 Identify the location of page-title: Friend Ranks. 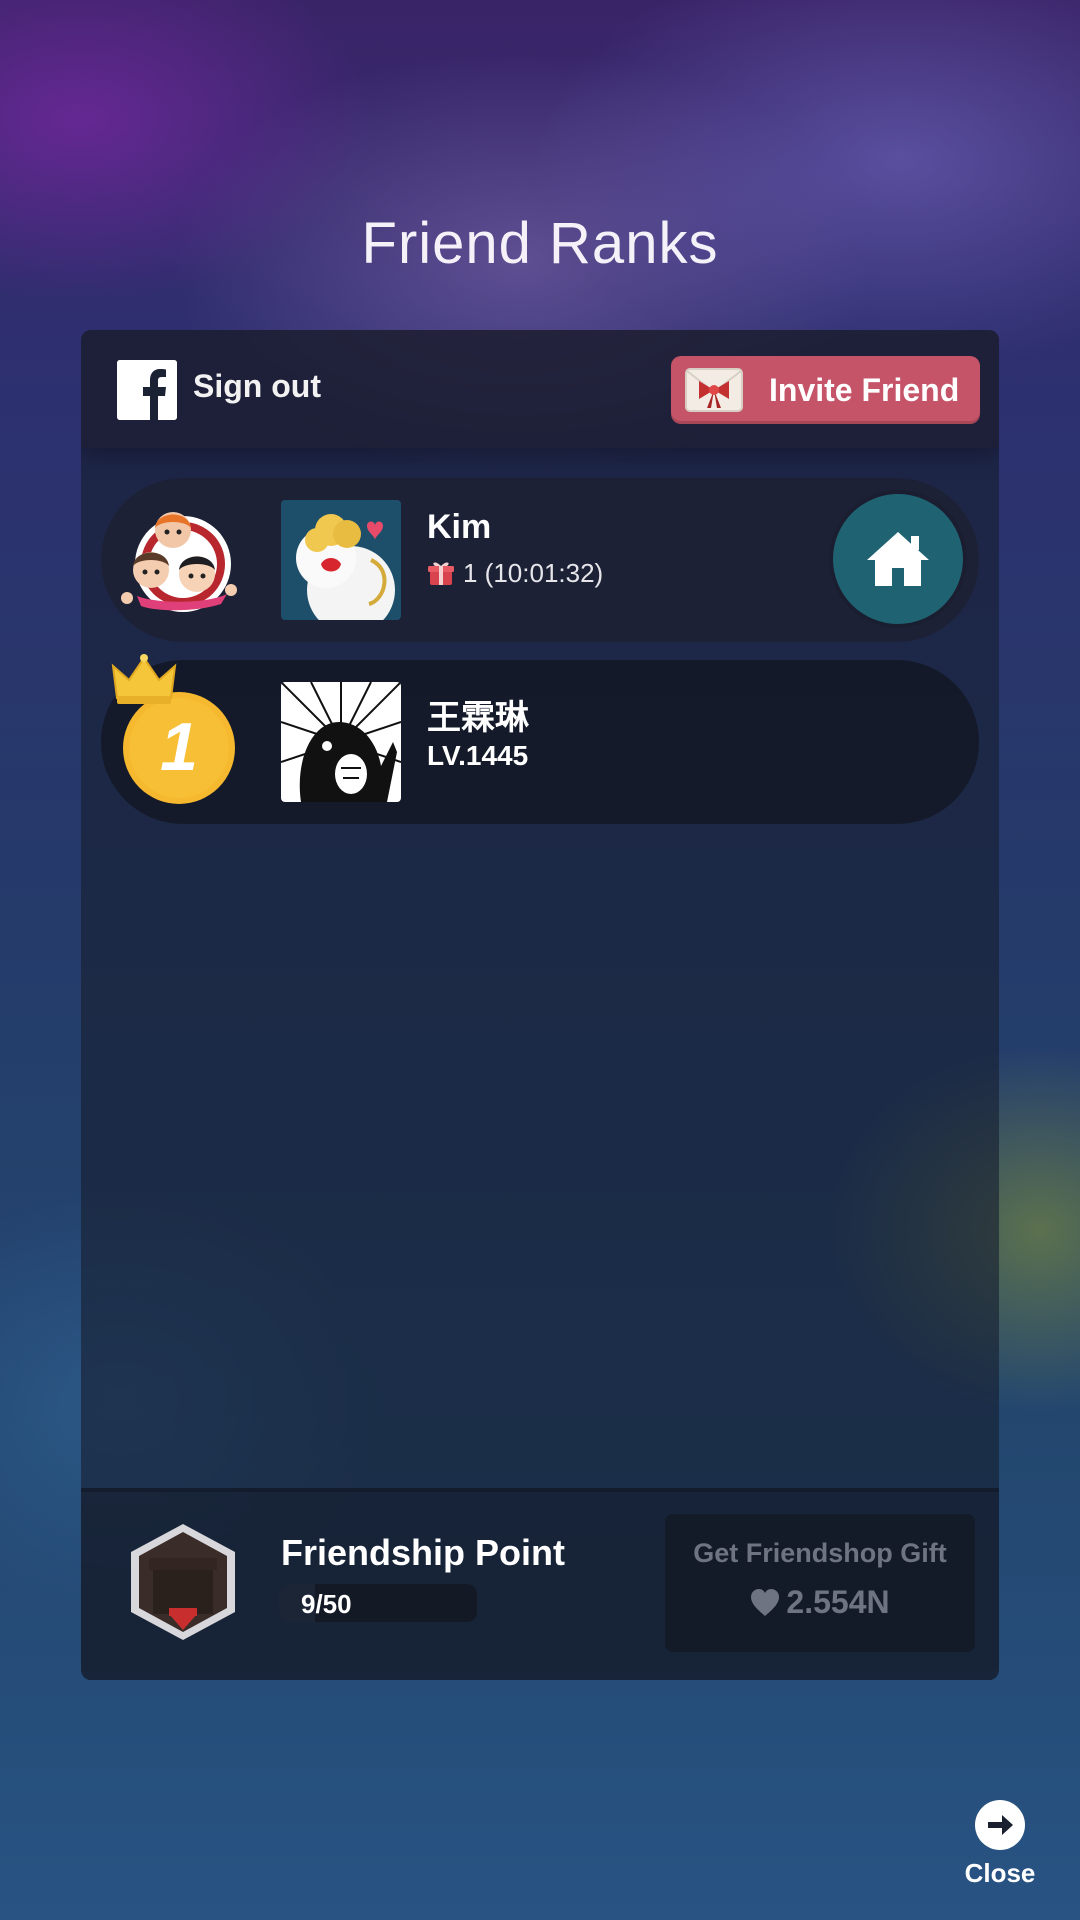
(540, 243).